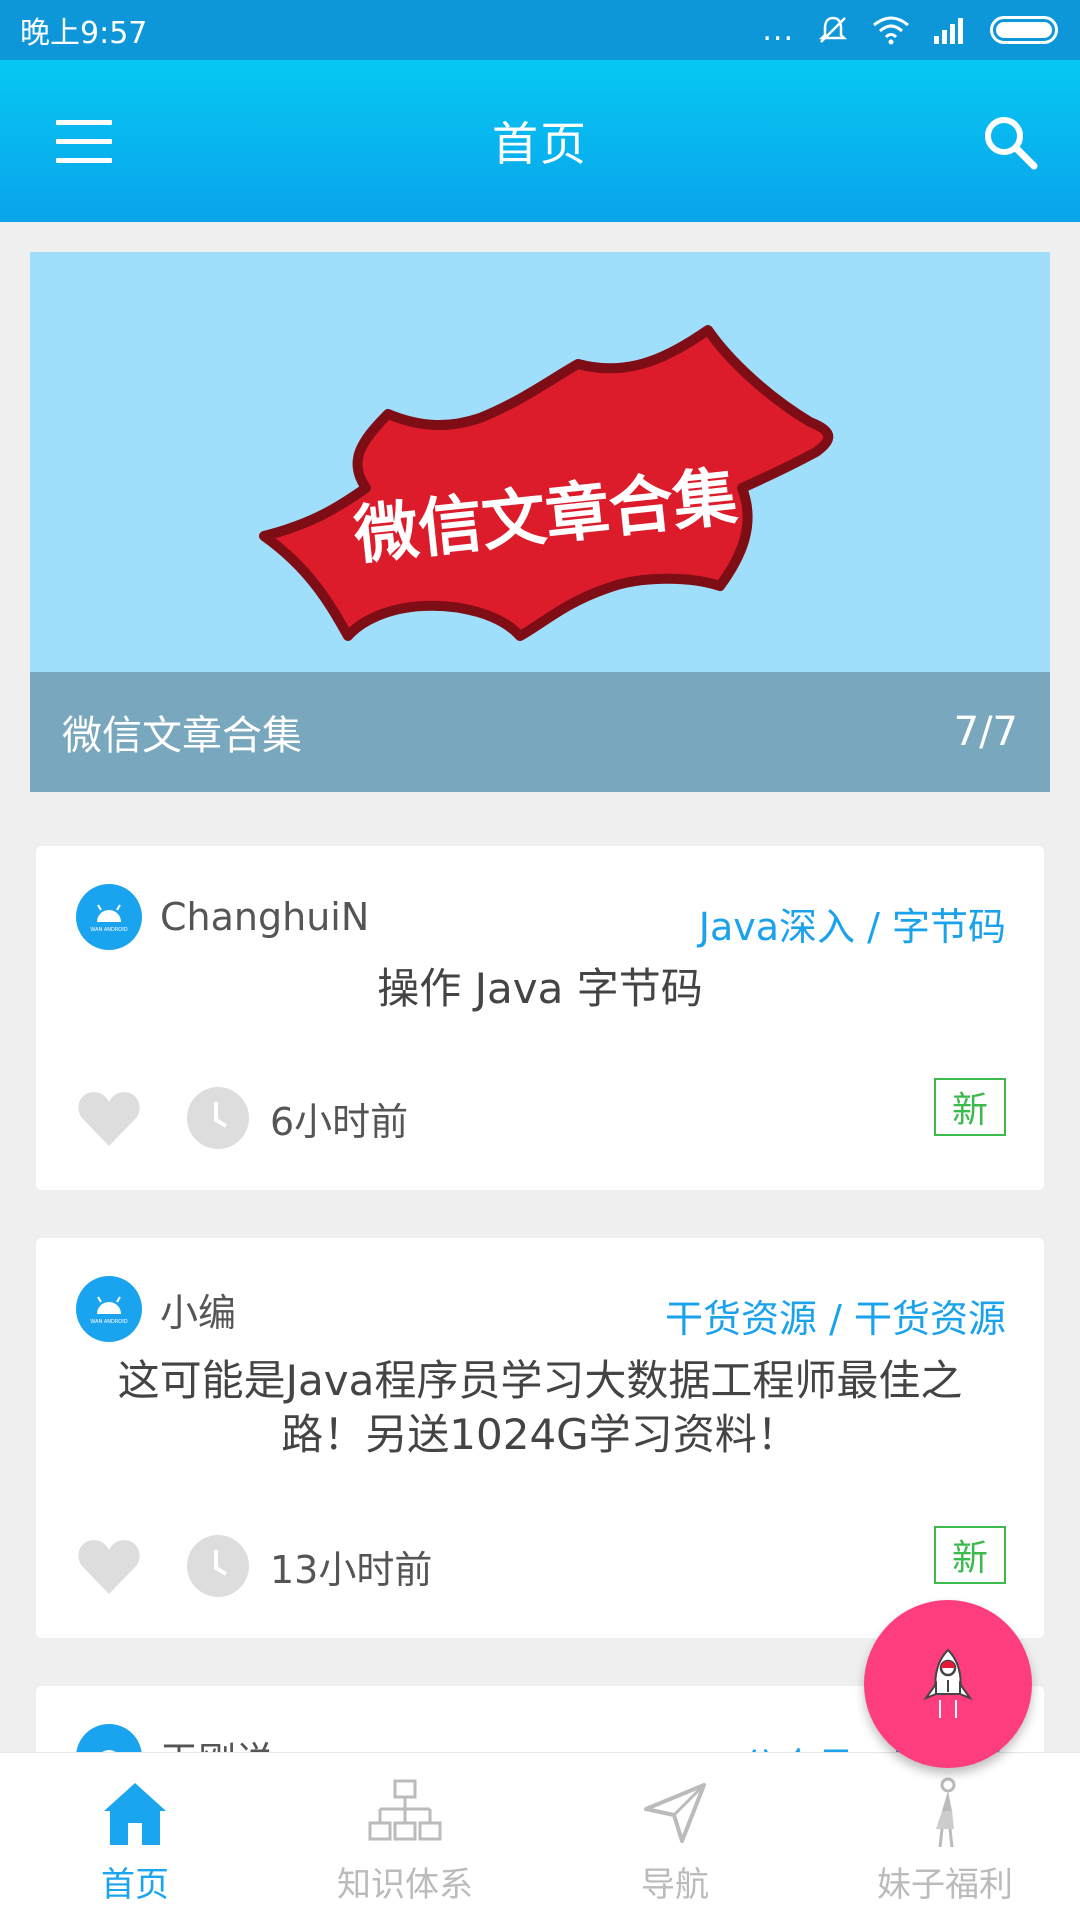 The width and height of the screenshot is (1080, 1920). I want to click on signal-icon, so click(948, 31).